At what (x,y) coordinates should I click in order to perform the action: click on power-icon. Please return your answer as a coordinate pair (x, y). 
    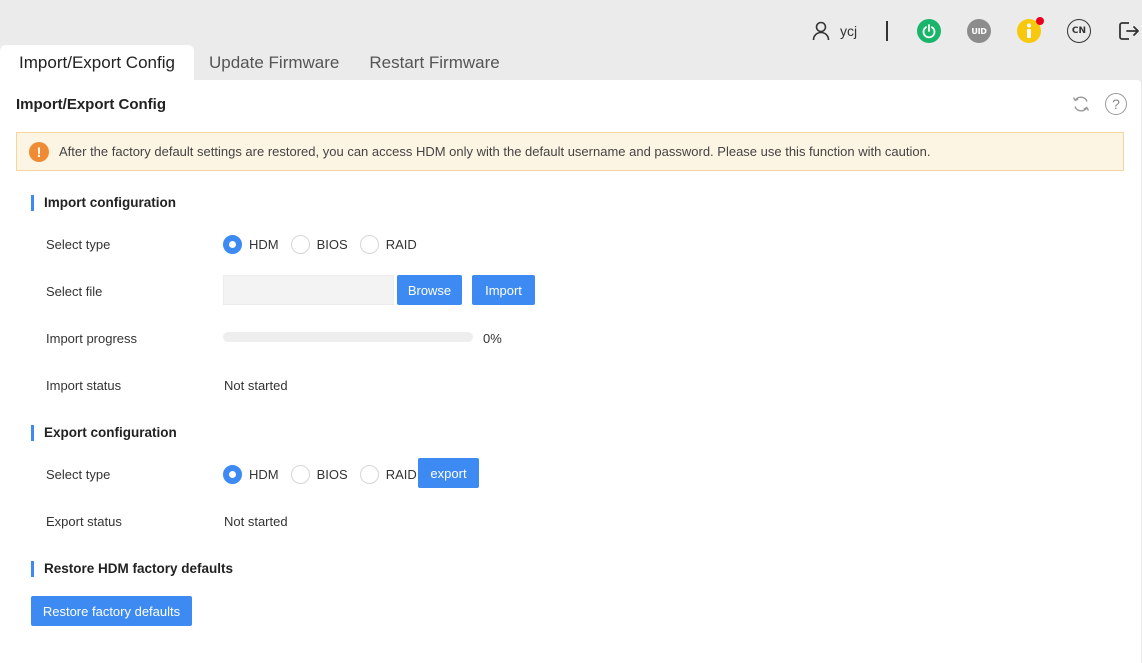
    Looking at the image, I should click on (929, 31).